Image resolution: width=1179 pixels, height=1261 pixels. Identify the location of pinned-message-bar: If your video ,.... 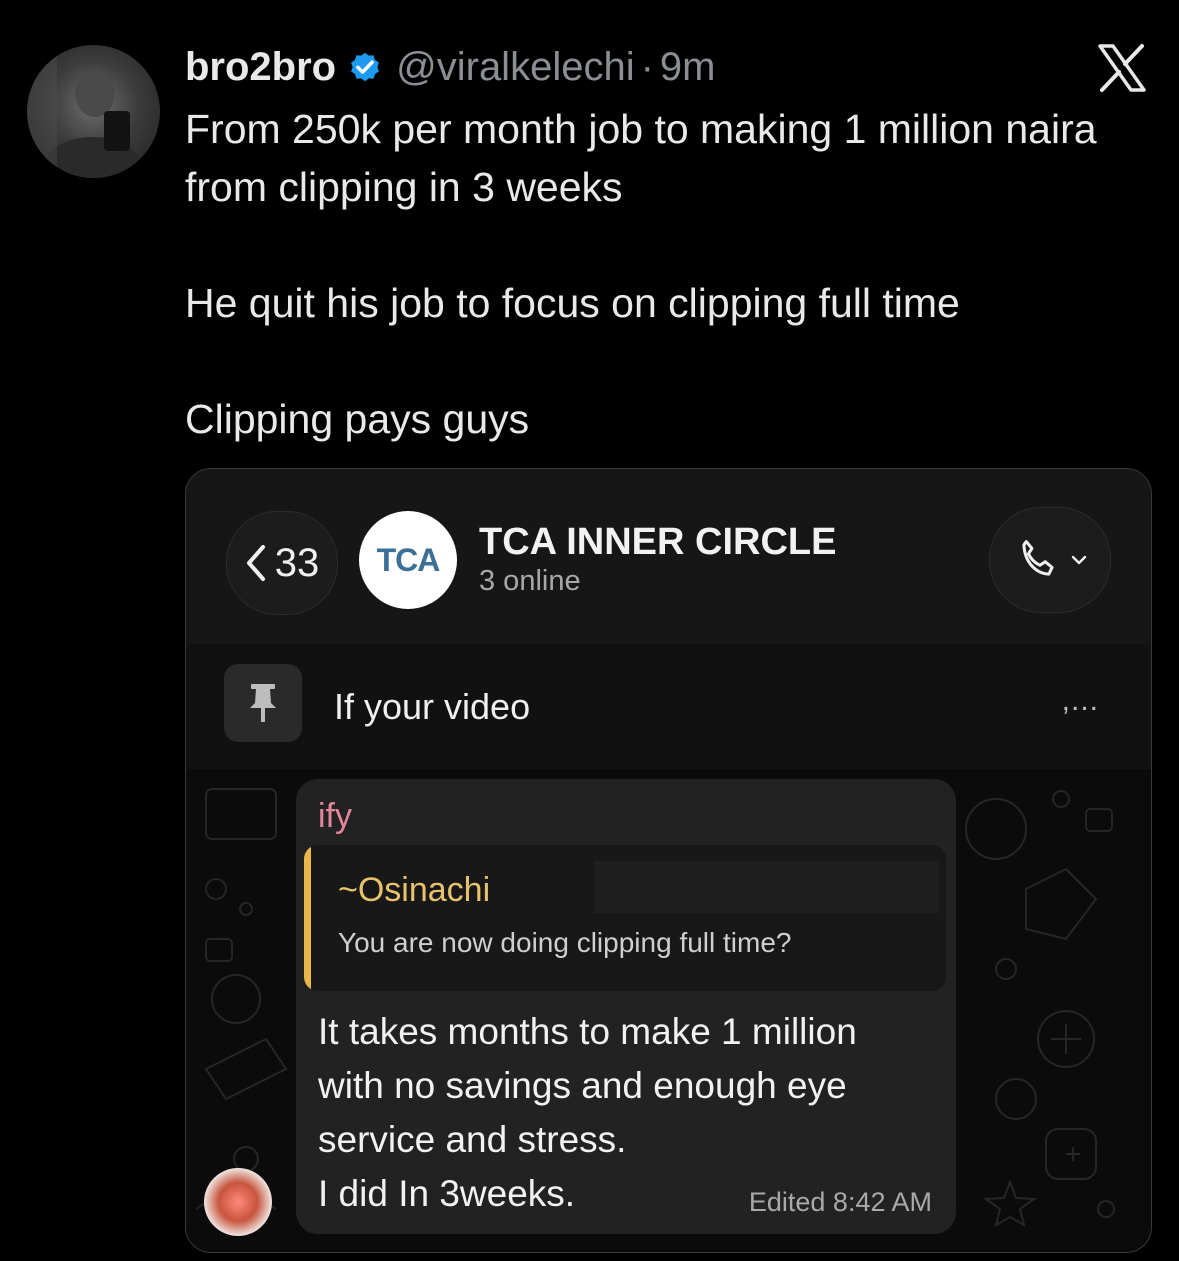
(668, 706).